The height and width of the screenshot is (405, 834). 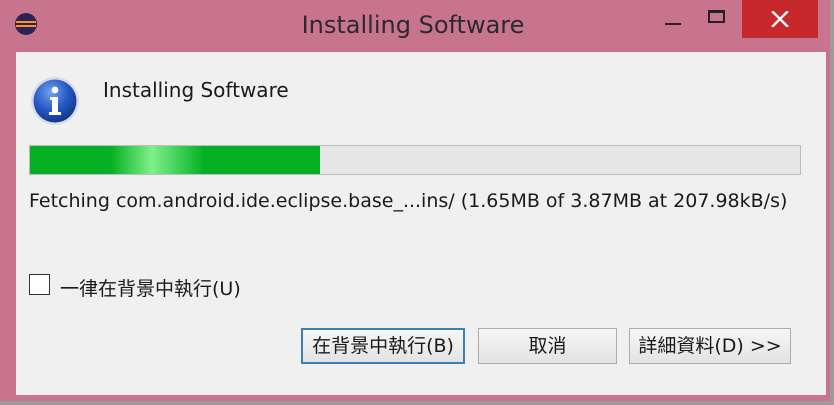 What do you see at coordinates (39, 284) in the screenshot?
I see `always-background-checkbox` at bounding box center [39, 284].